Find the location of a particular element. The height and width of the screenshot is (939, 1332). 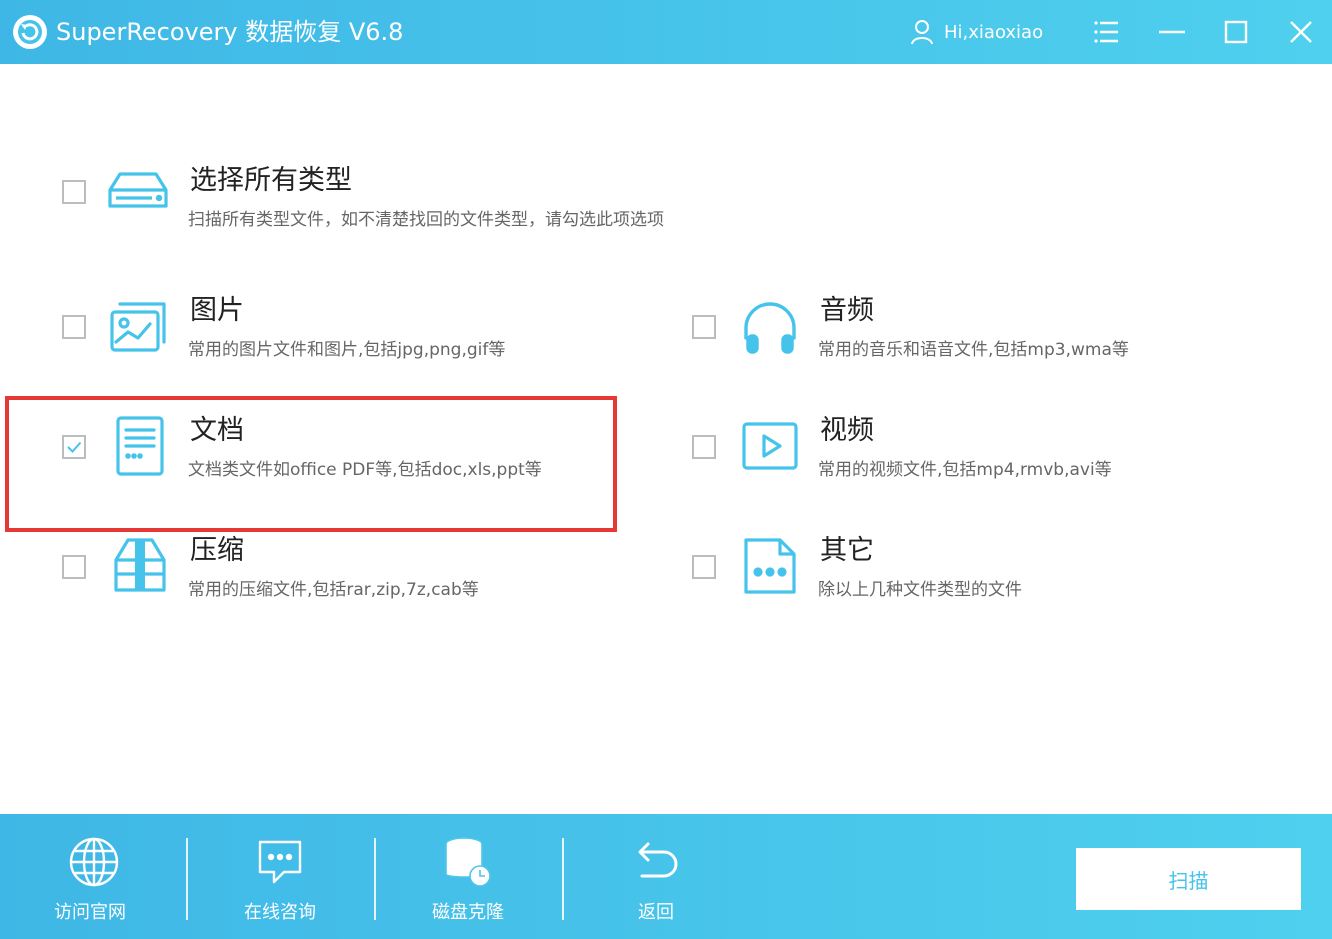

archive-icon is located at coordinates (140, 566).